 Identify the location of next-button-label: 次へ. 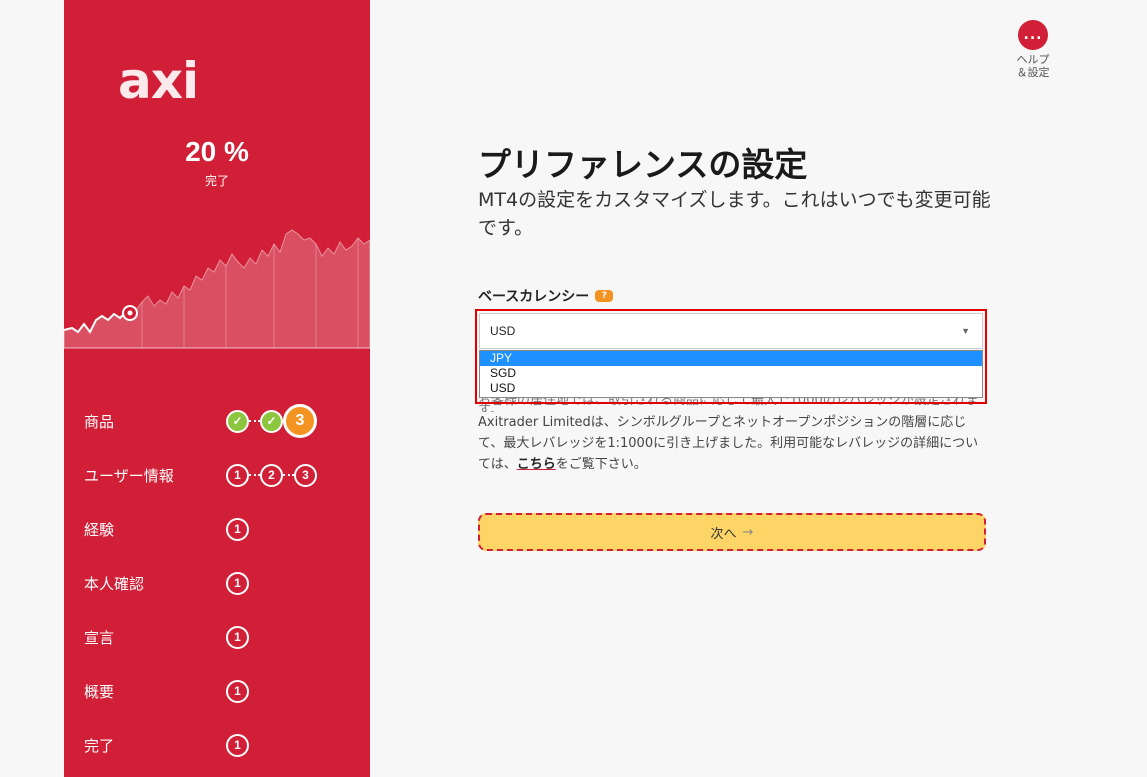
(723, 534).